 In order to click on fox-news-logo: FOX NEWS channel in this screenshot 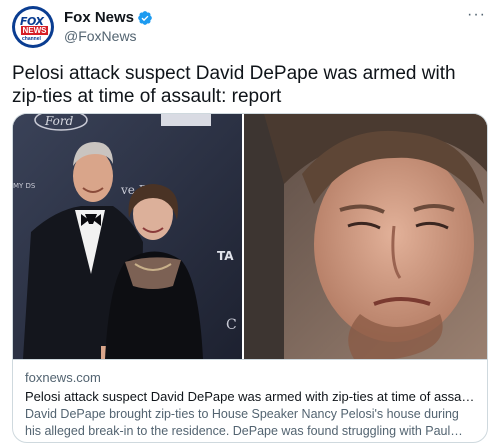, I will do `click(33, 27)`.